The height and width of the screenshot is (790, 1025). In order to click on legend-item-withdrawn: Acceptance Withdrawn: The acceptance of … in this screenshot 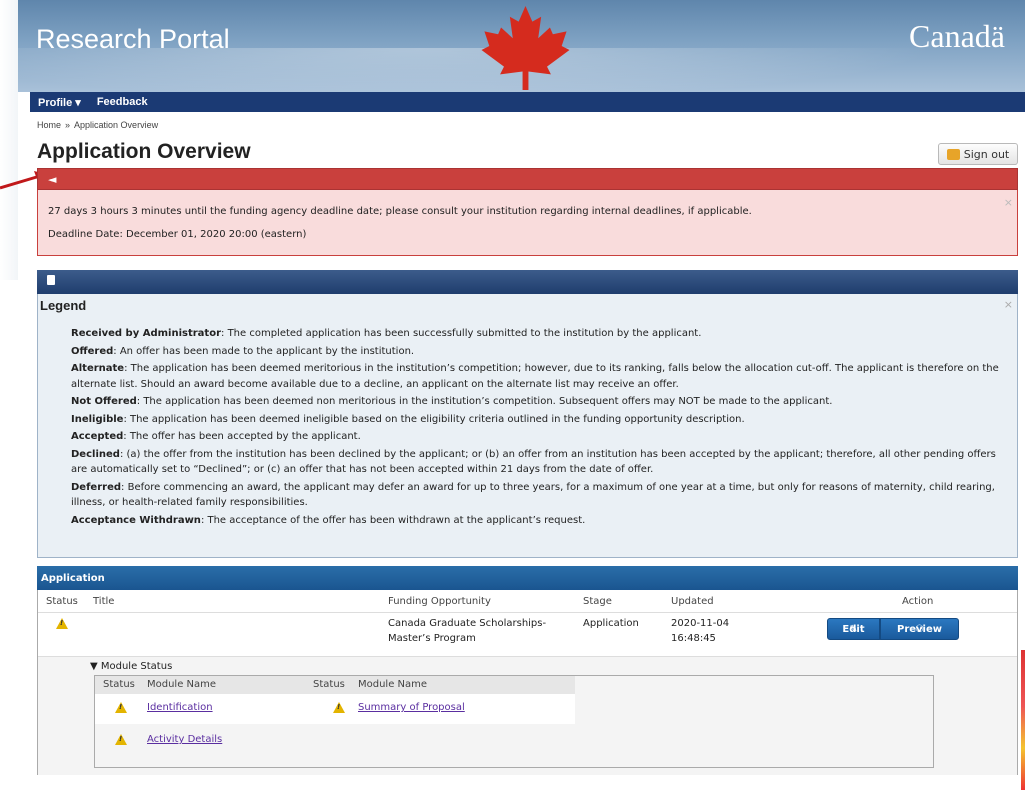, I will do `click(328, 520)`.